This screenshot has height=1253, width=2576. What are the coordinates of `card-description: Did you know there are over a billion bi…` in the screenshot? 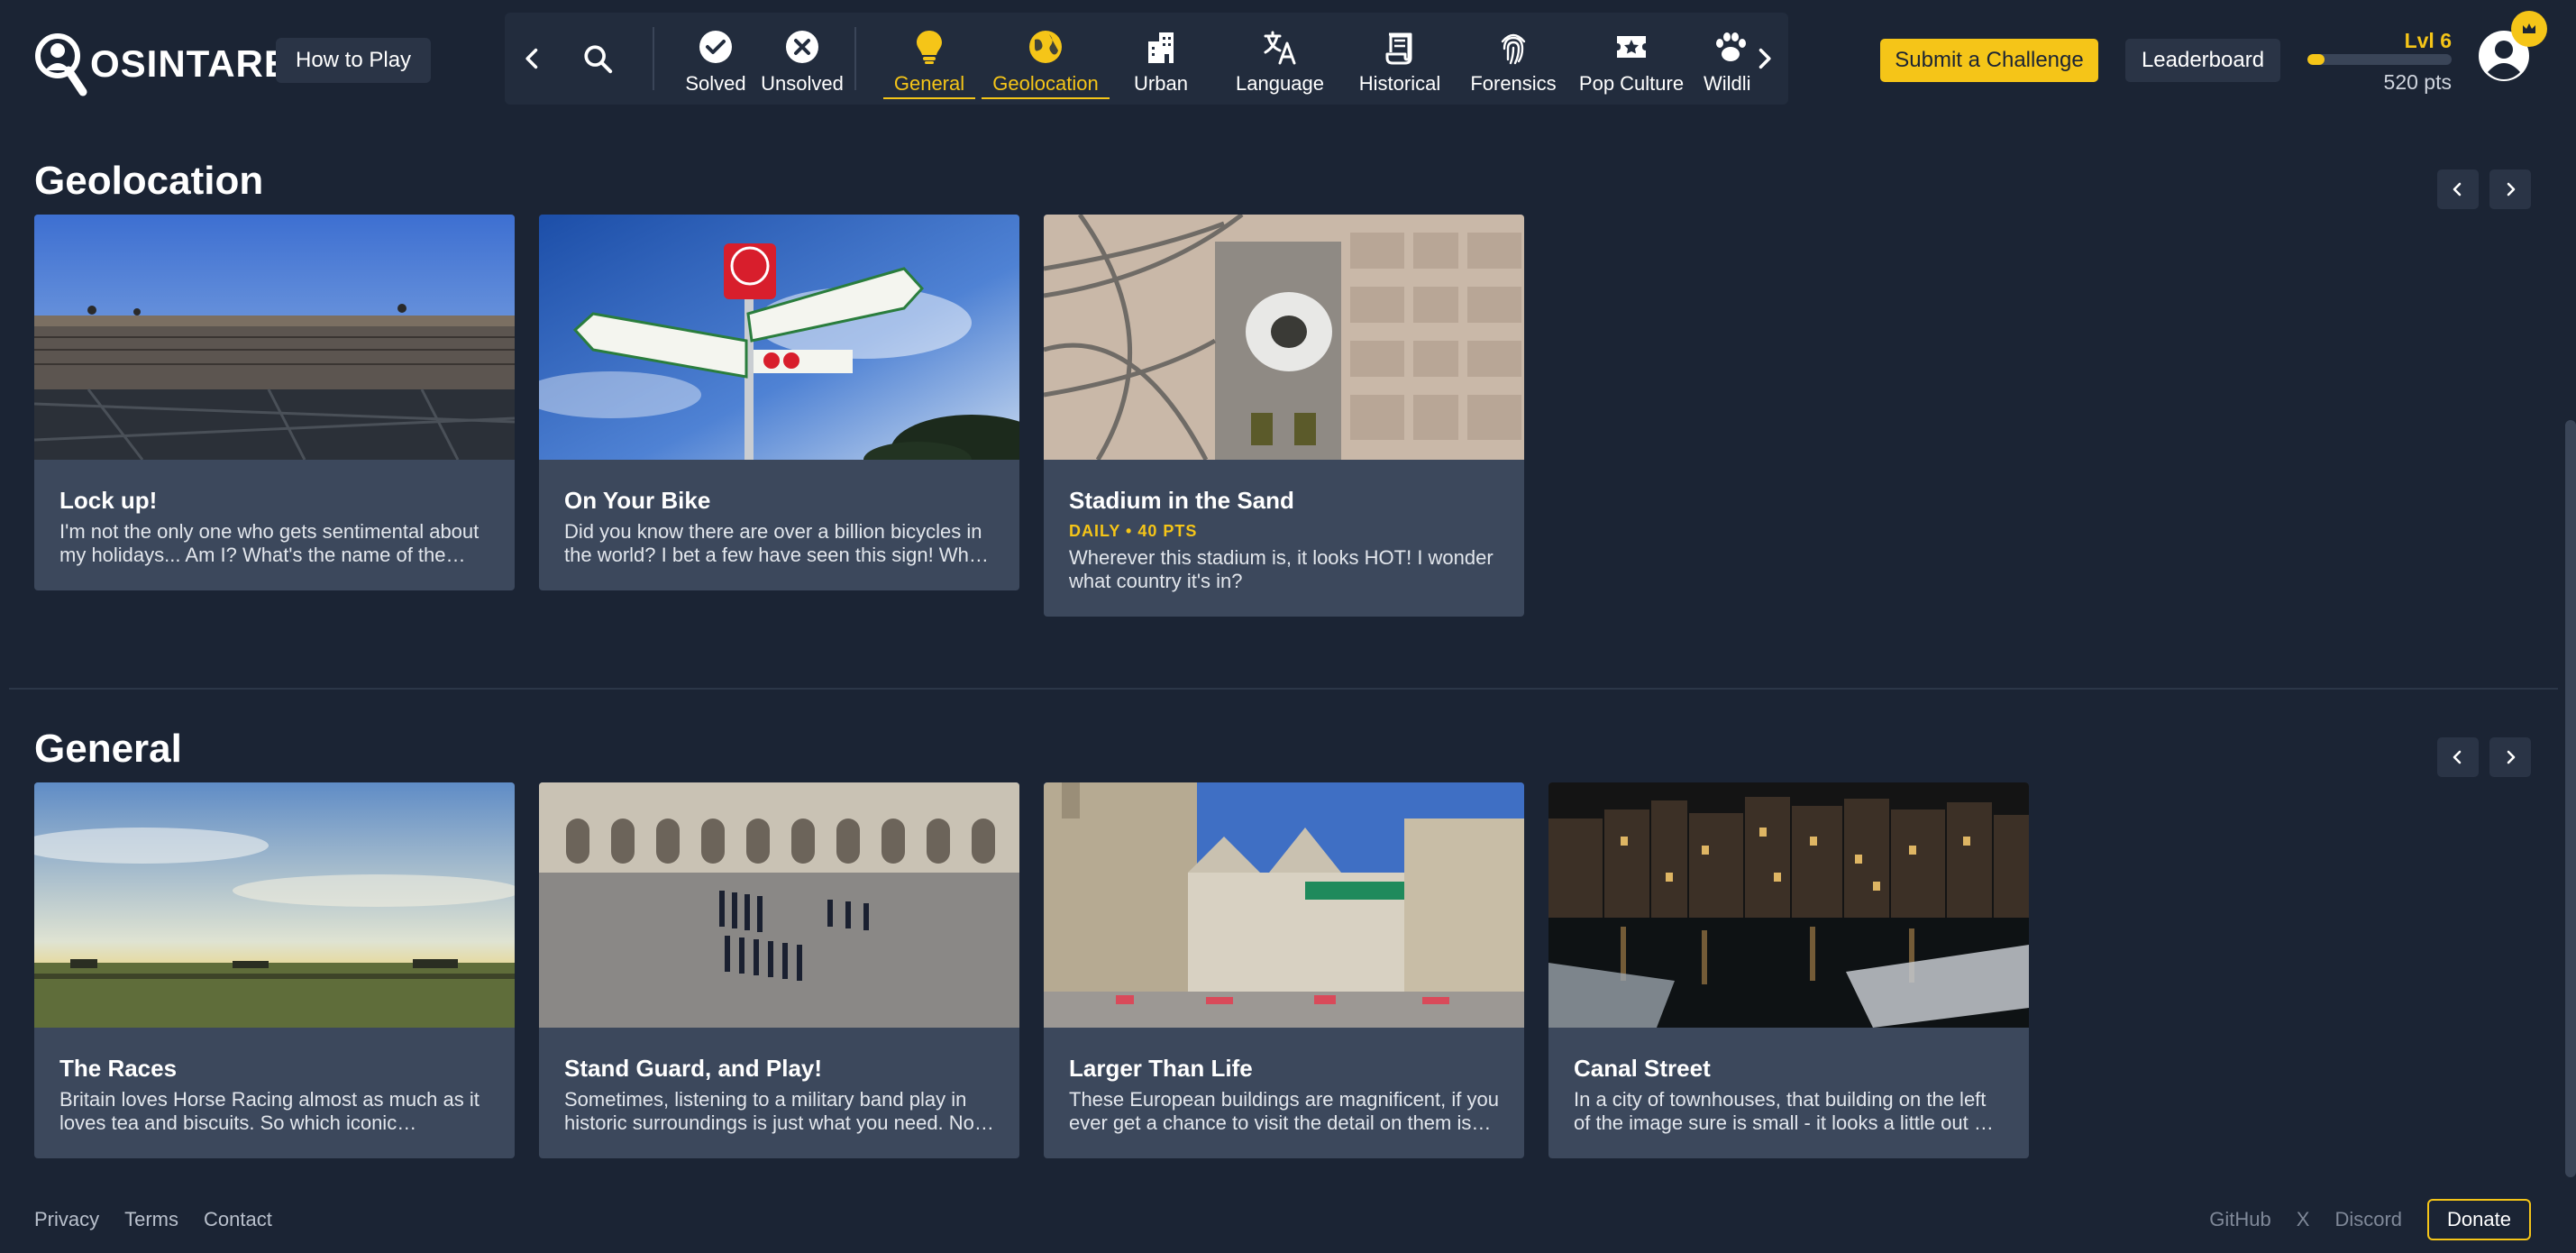 It's located at (775, 543).